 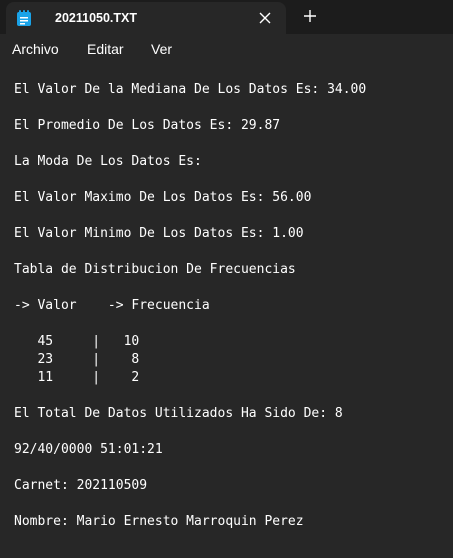 What do you see at coordinates (147, 125) in the screenshot?
I see `line-promedio: El Promedio De Los Datos Es: 29.87` at bounding box center [147, 125].